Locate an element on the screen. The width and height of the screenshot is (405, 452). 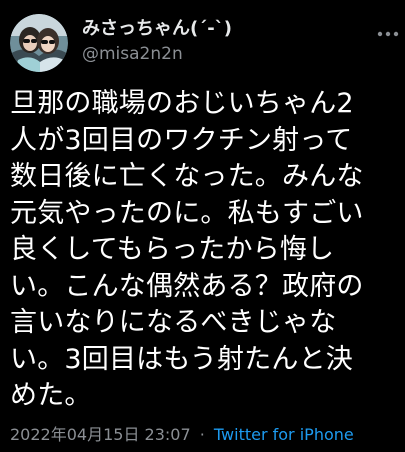
display-name: みさっちゃん(´-`) is located at coordinates (157, 27).